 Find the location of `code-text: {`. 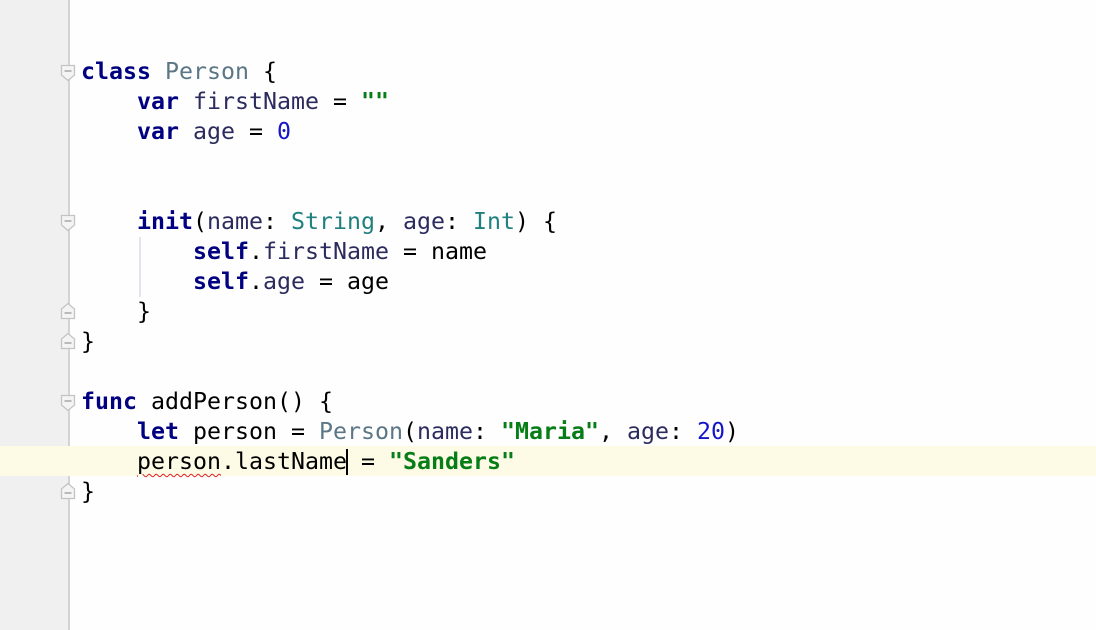

code-text: { is located at coordinates (263, 71).